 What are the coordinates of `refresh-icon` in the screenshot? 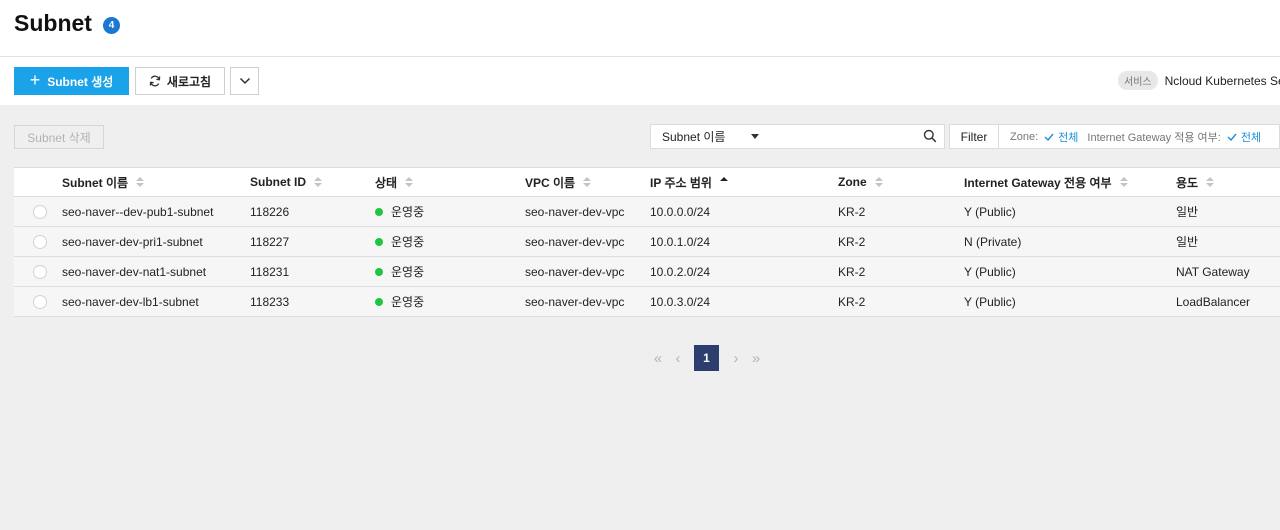 It's located at (155, 81).